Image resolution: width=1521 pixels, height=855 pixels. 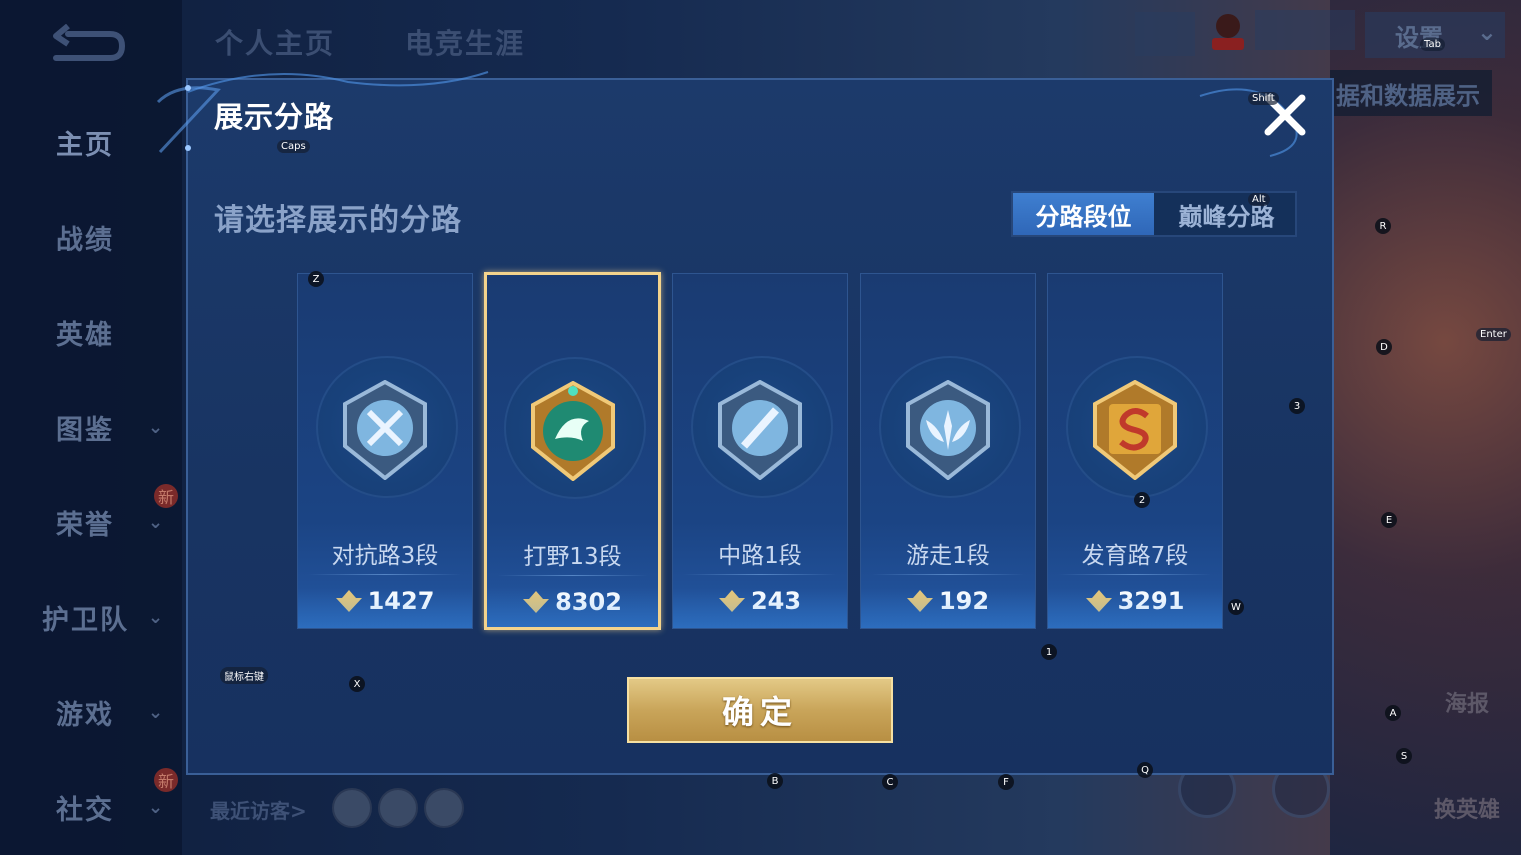 I want to click on lane-name: 打野13段, so click(x=572, y=557).